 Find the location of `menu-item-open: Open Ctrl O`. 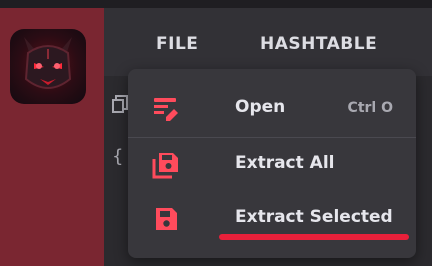

menu-item-open: Open Ctrl O is located at coordinates (272, 109).